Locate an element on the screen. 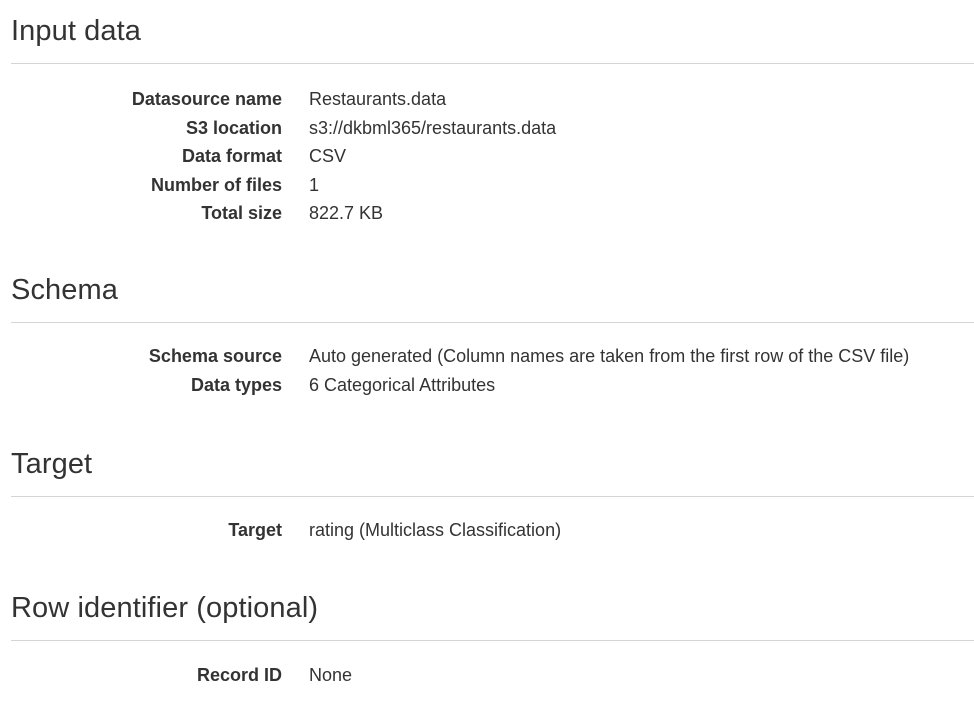  field-record-id: Record ID None is located at coordinates (492, 679).